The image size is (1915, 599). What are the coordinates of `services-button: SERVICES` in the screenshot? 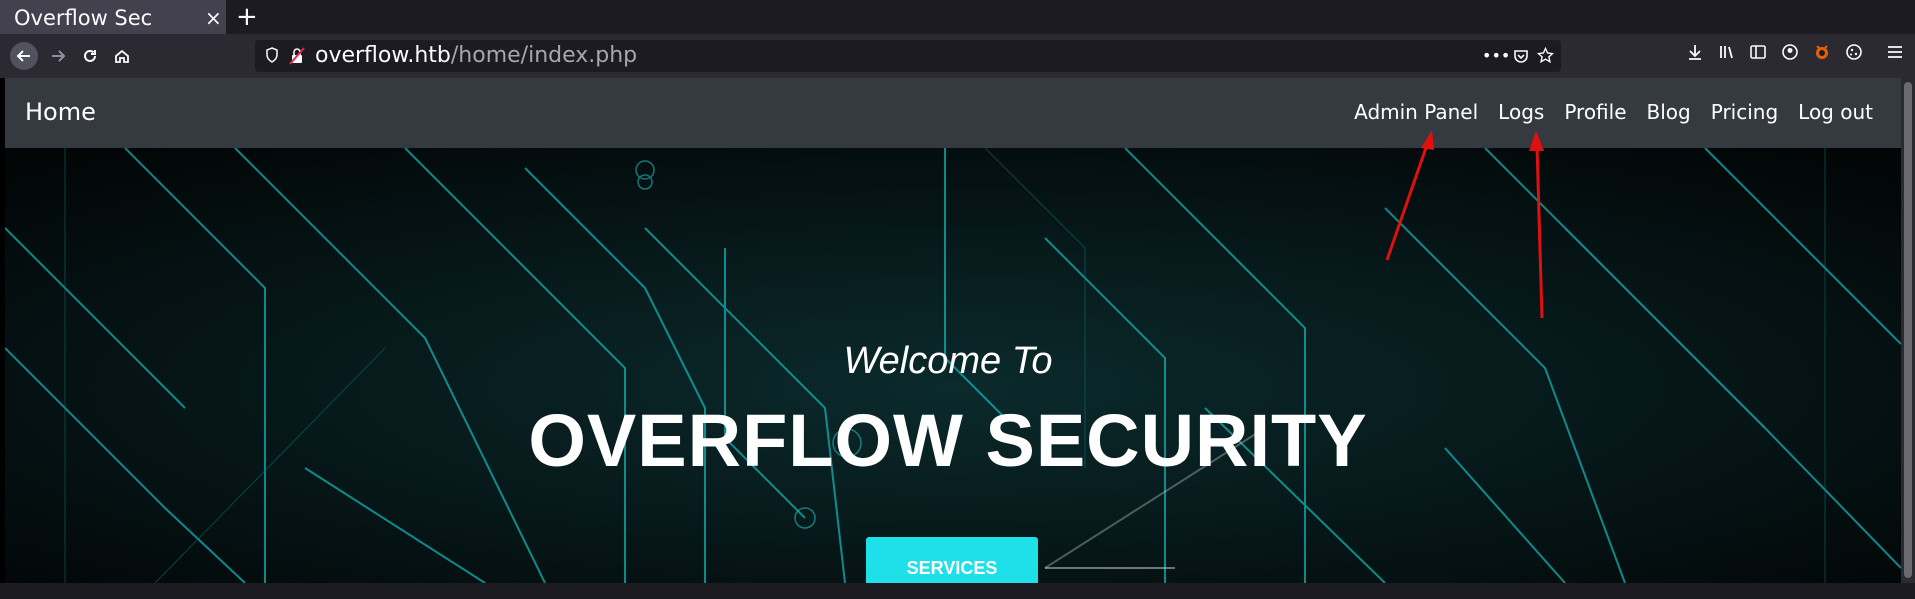 It's located at (952, 560).